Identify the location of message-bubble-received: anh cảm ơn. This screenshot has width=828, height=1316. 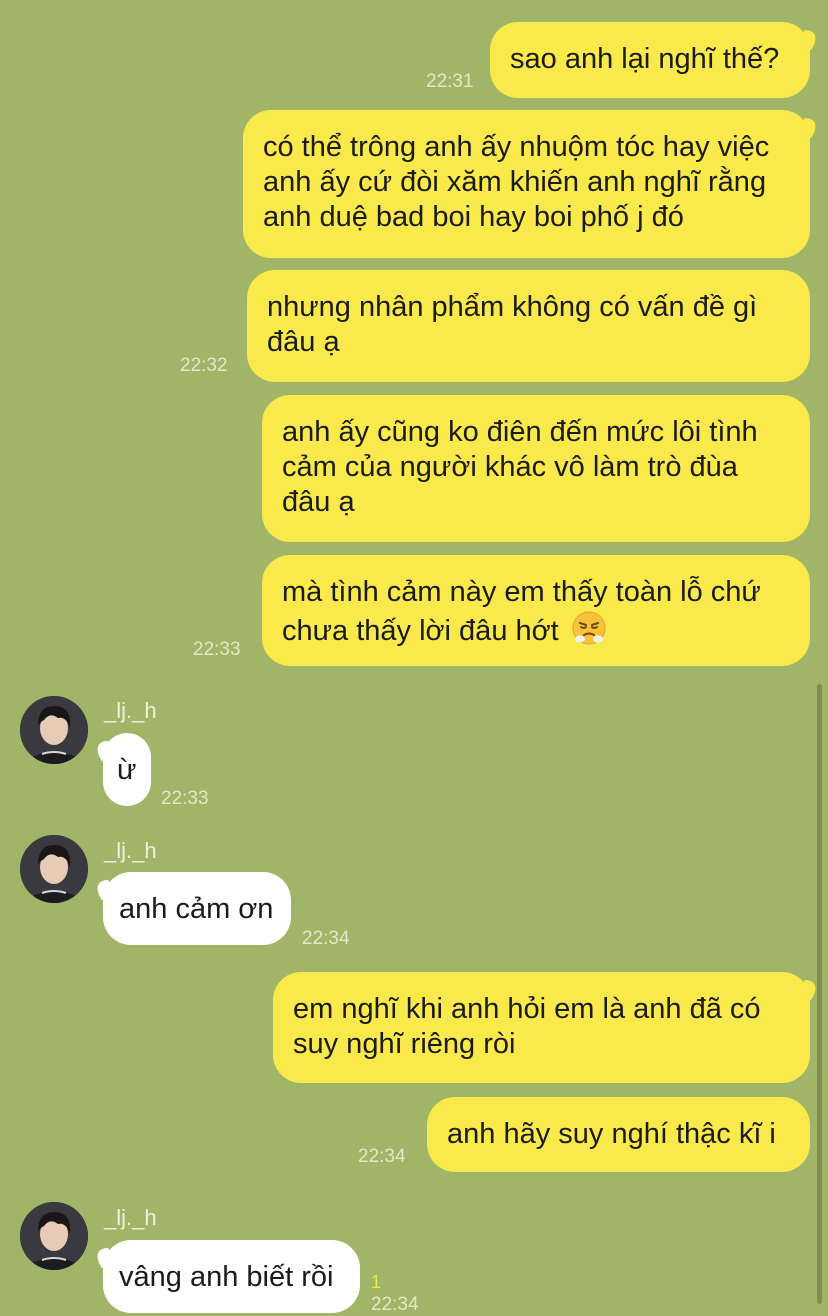
(197, 908).